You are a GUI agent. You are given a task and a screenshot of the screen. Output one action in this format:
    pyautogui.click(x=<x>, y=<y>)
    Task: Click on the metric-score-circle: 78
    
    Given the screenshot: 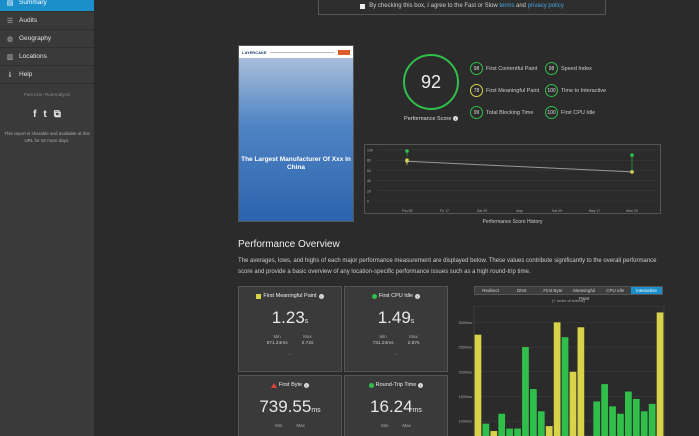 What is the action you would take?
    pyautogui.click(x=476, y=90)
    